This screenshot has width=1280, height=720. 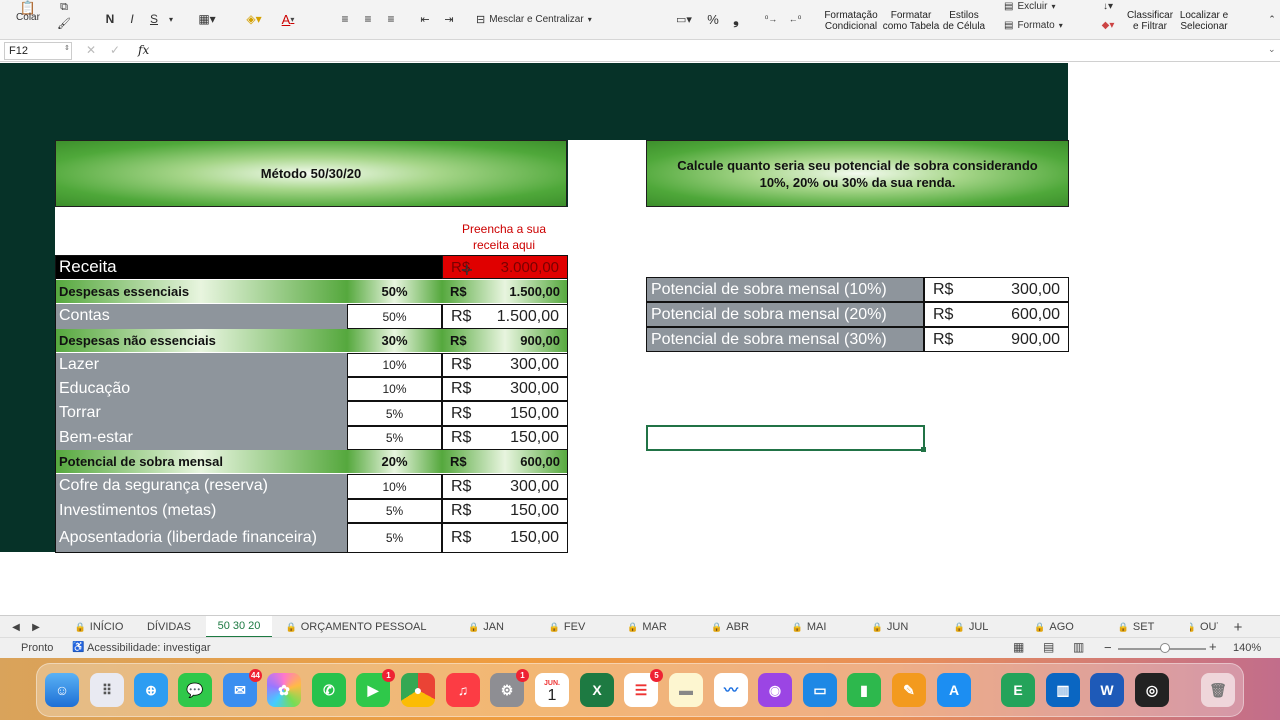 I want to click on zoom-out-button: −, so click(x=1108, y=647).